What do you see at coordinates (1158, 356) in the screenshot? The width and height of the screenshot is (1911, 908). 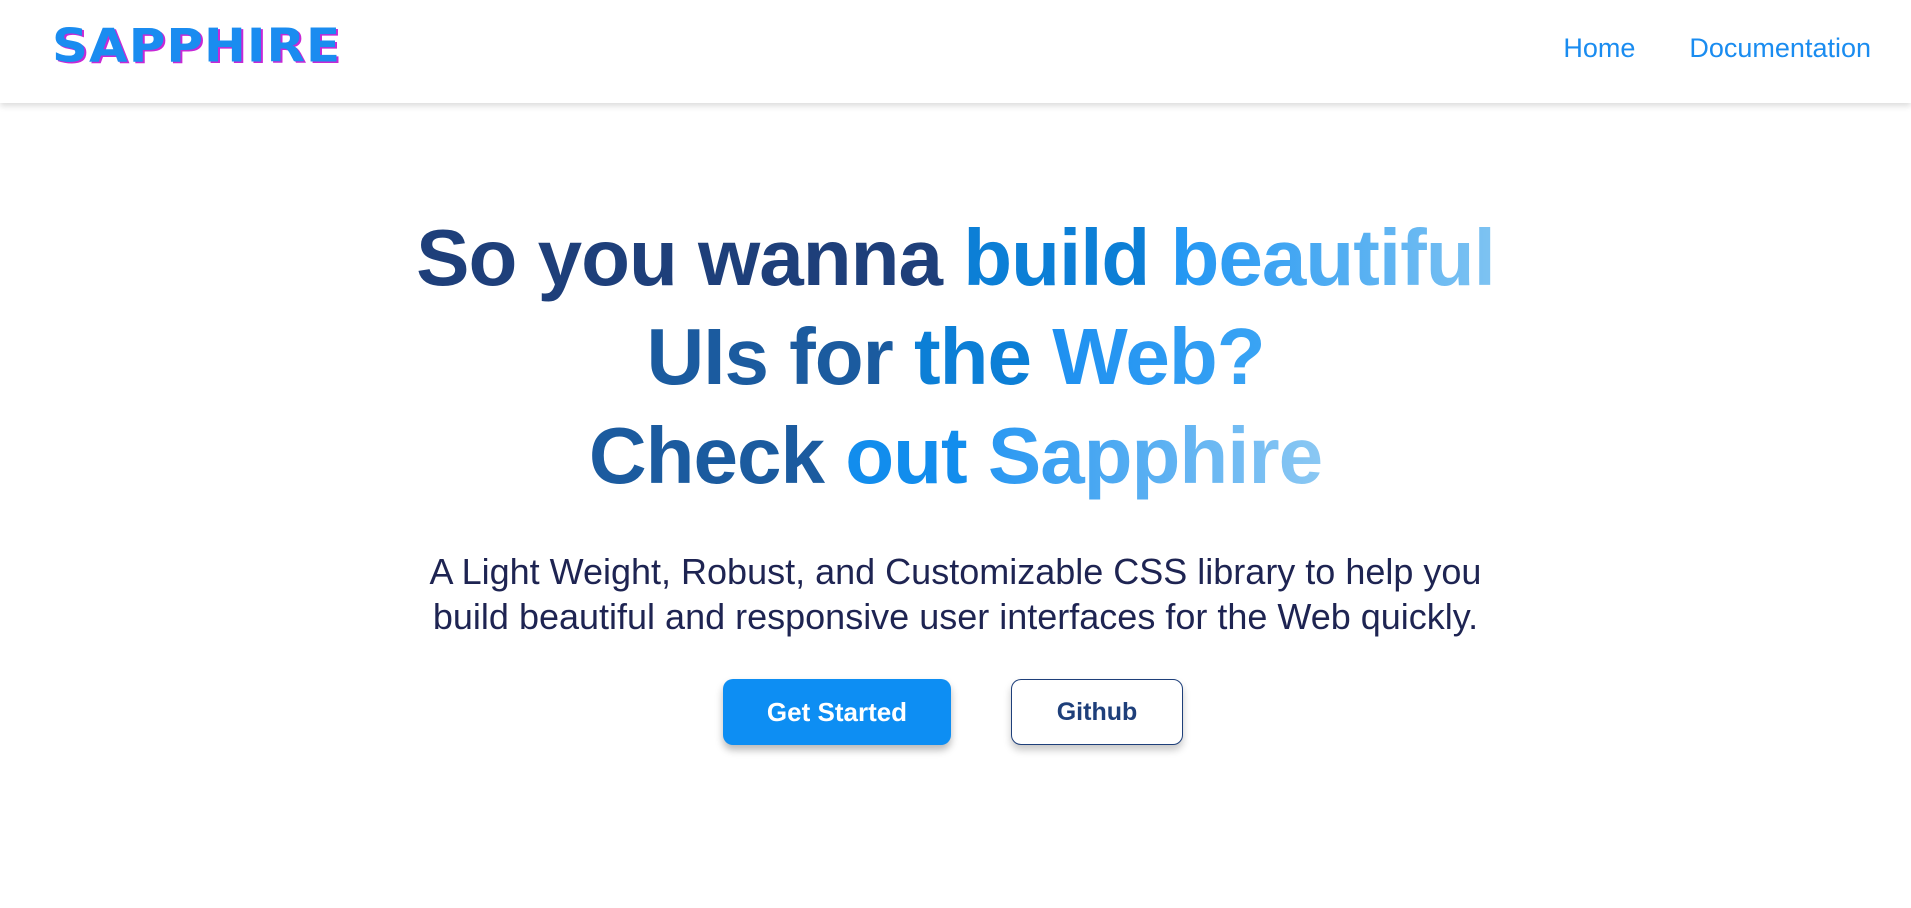 I see `headline-line-2-part-3: Web?` at bounding box center [1158, 356].